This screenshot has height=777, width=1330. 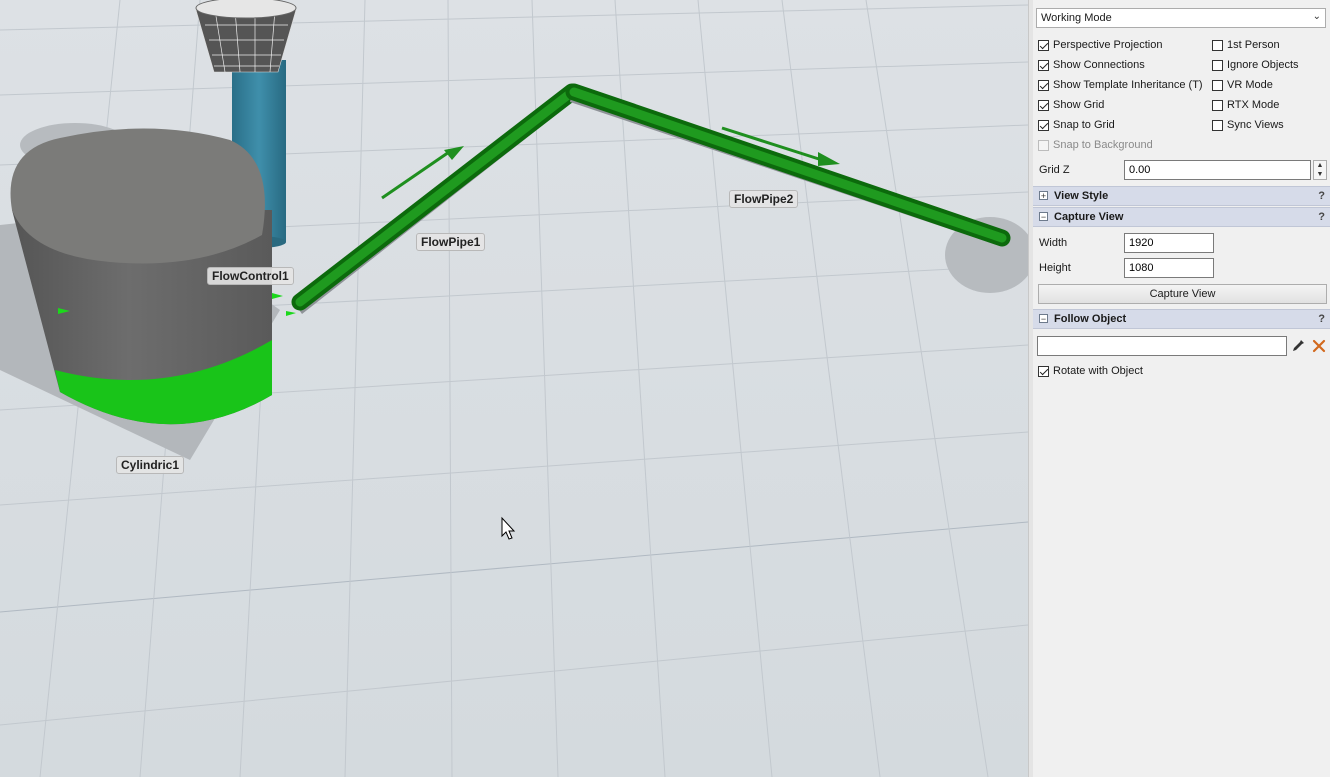 I want to click on capture-height-label: Height, so click(x=1055, y=268).